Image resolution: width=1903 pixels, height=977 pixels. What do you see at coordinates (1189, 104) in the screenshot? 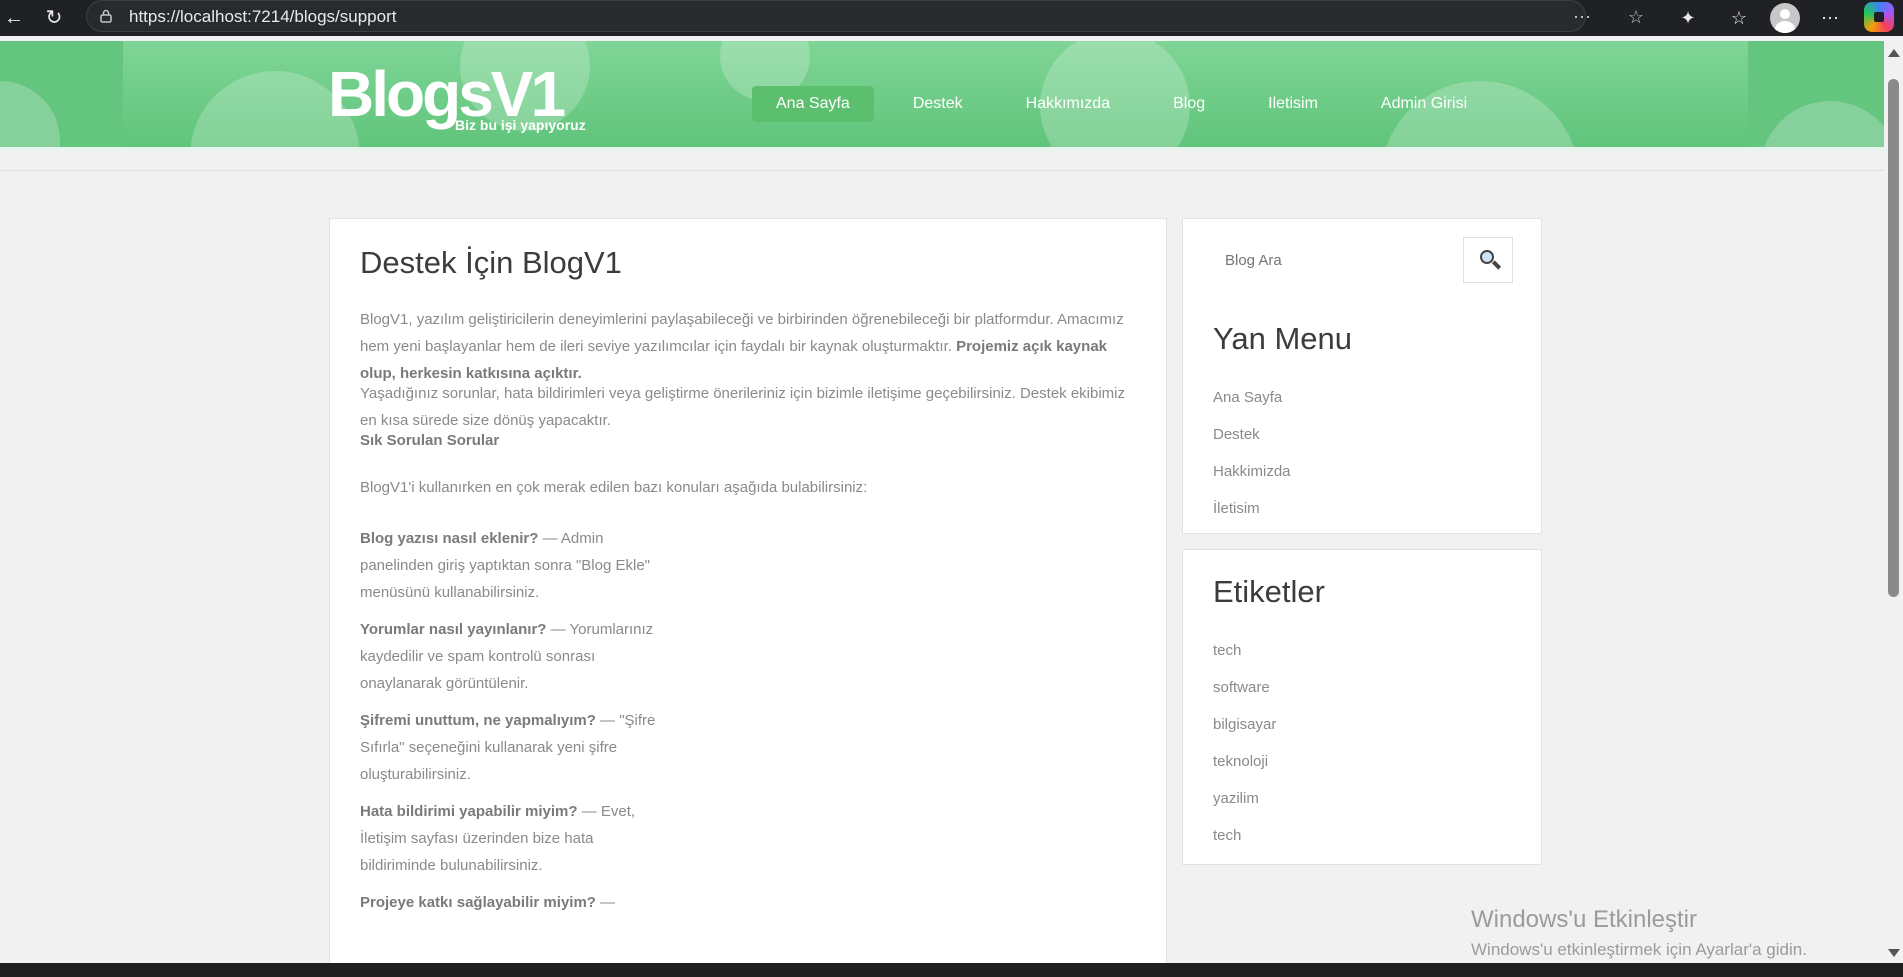
I see `nav-blog: Blog` at bounding box center [1189, 104].